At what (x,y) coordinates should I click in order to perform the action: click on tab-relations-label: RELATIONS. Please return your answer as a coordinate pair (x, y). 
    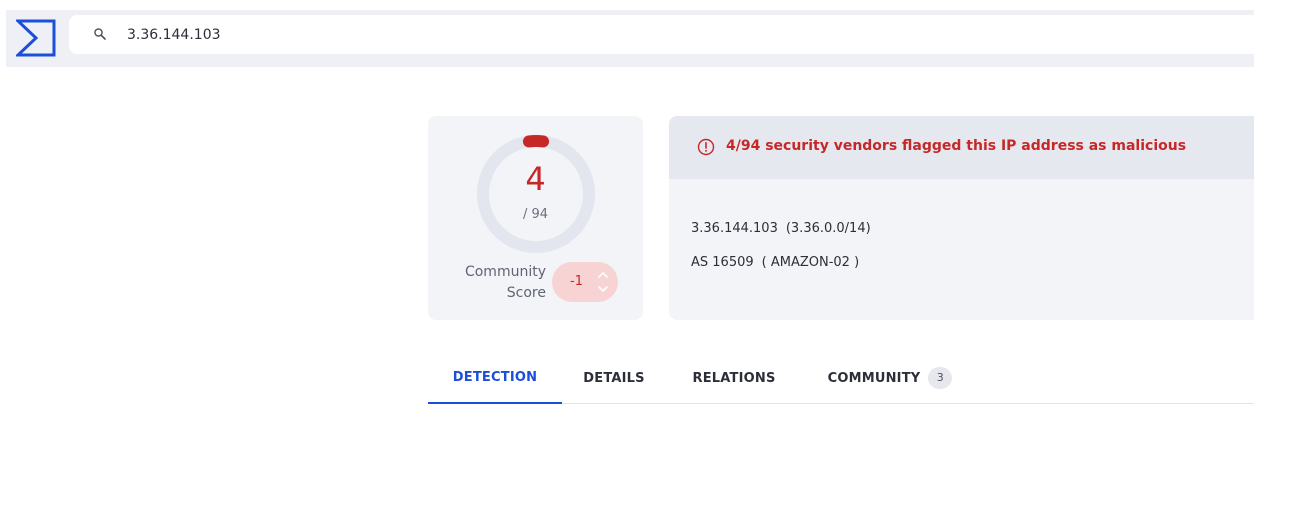
    Looking at the image, I should click on (734, 378).